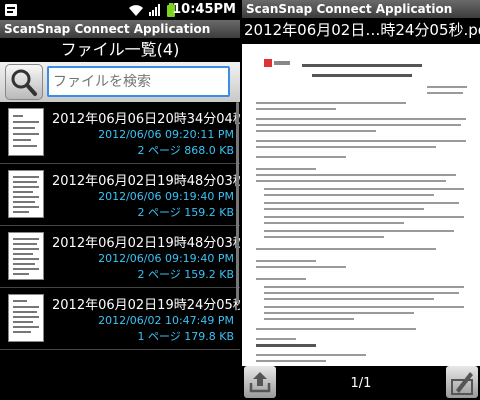 The height and width of the screenshot is (400, 480). Describe the element at coordinates (120, 10) in the screenshot. I see `status-bar: 10:45PM` at that location.